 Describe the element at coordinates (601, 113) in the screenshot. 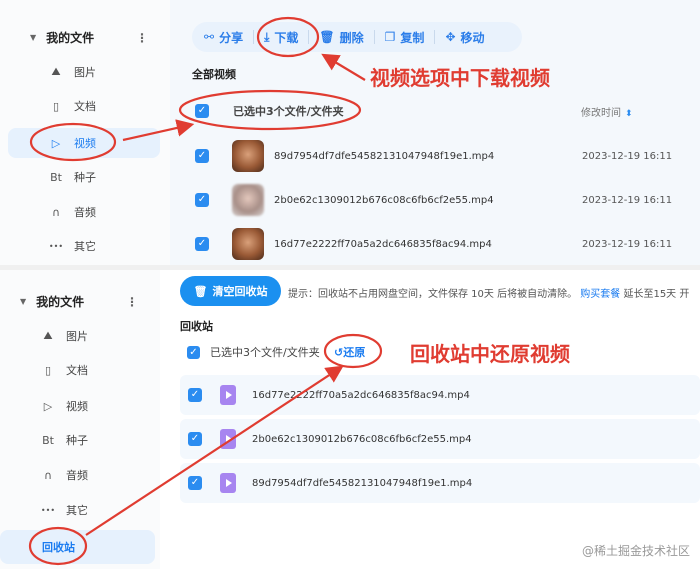

I see `modified-time-label: 修改时间` at that location.